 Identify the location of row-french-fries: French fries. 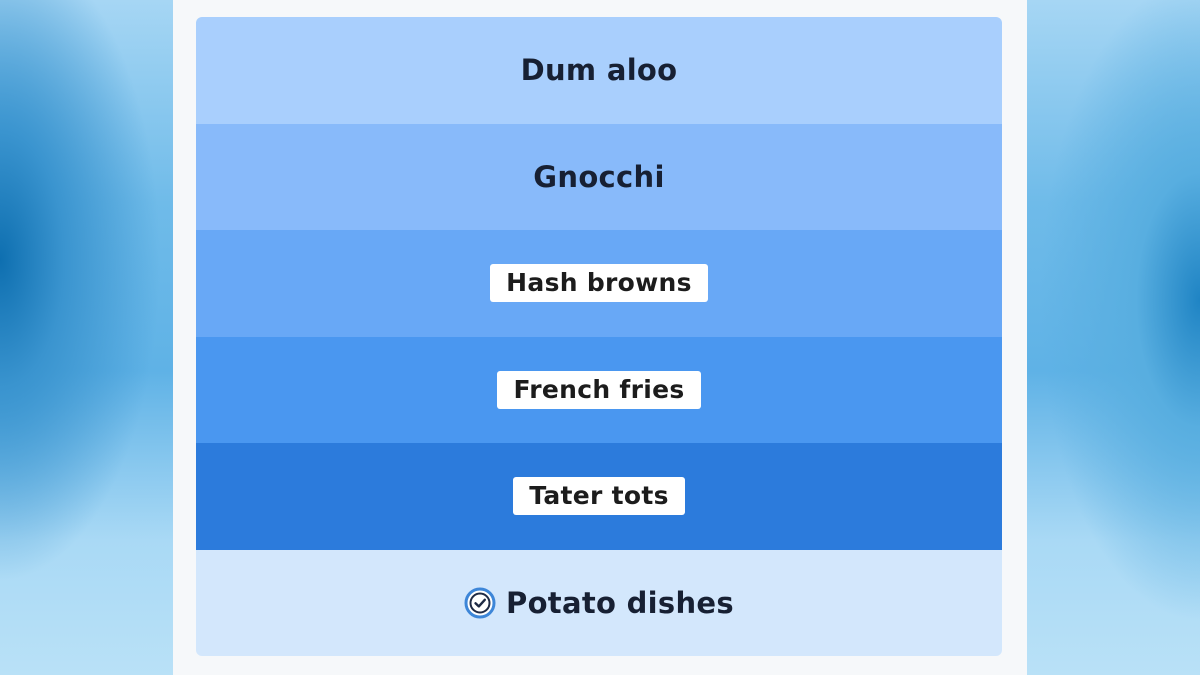
(599, 389).